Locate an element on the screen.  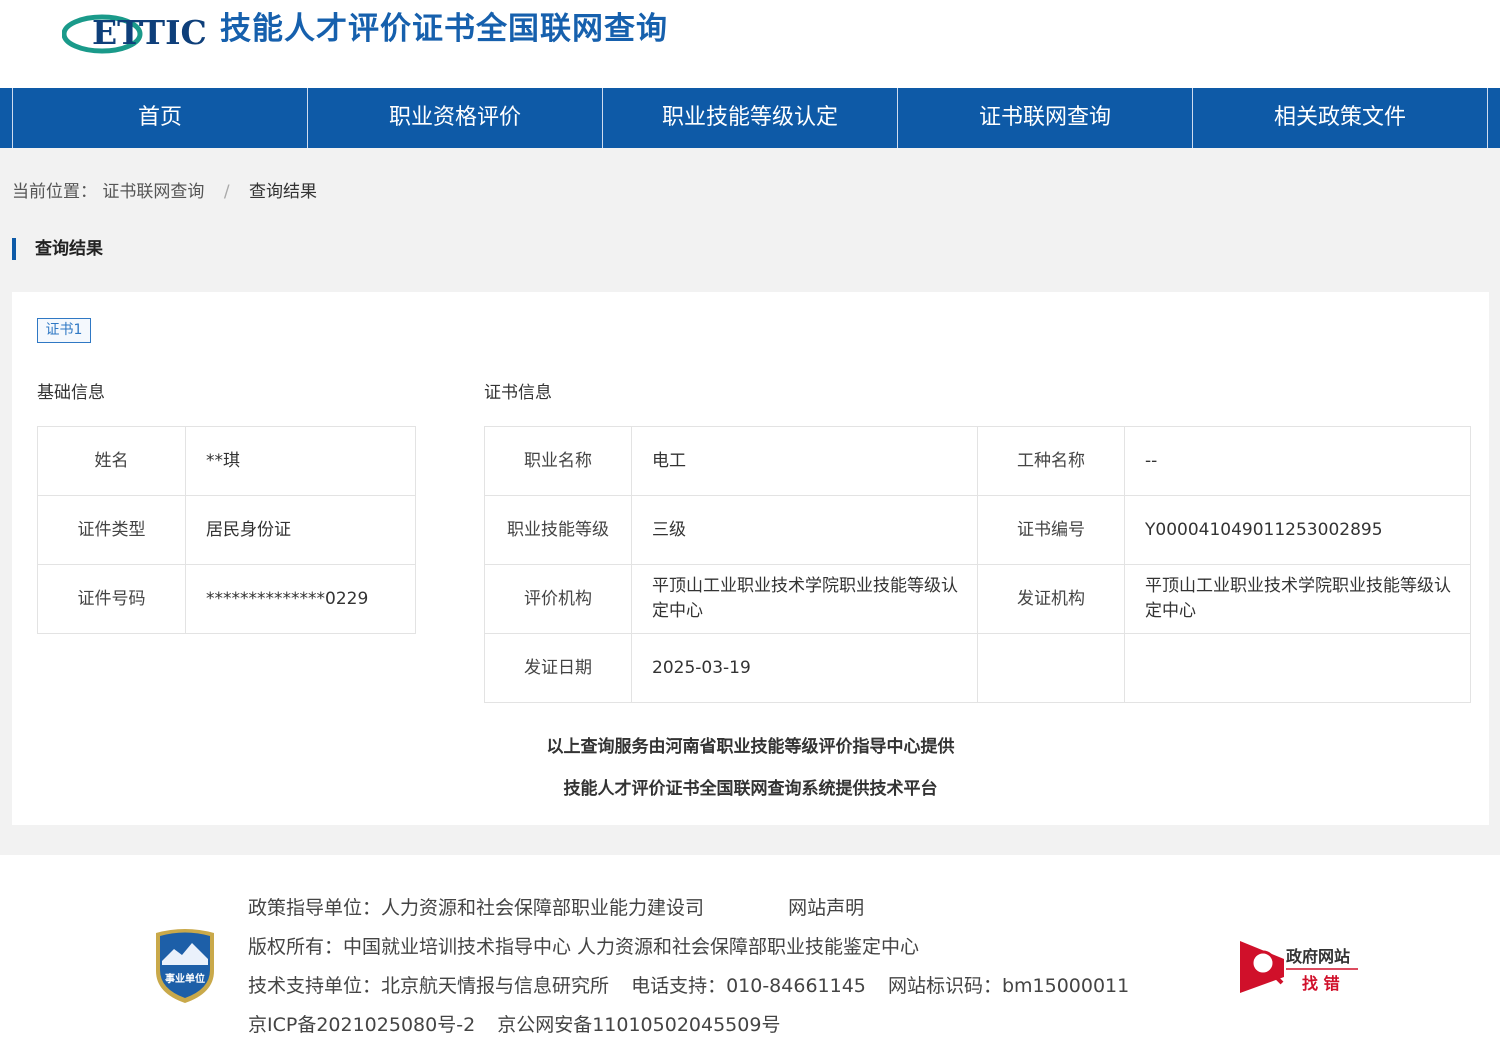
nav-home: 首页 is located at coordinates (160, 118).